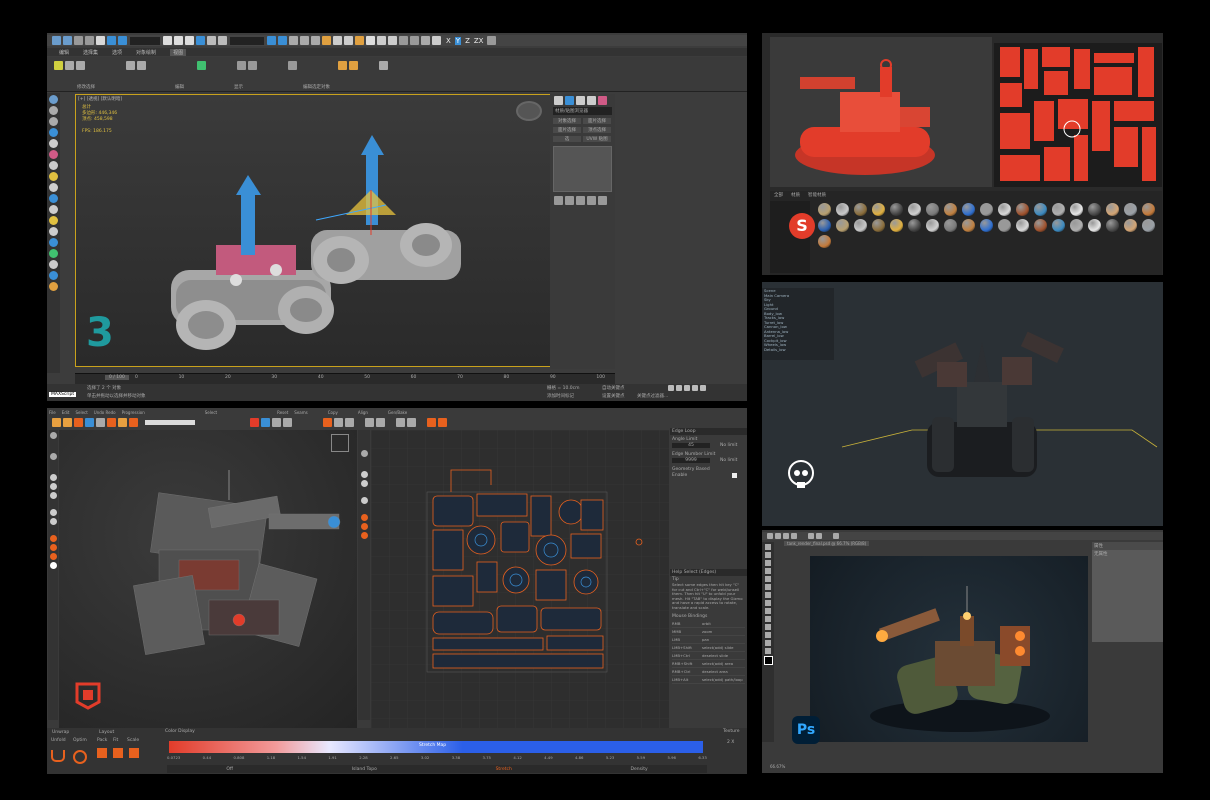 The height and width of the screenshot is (800, 1210). What do you see at coordinates (53, 154) in the screenshot?
I see `left-tool-6-icon` at bounding box center [53, 154].